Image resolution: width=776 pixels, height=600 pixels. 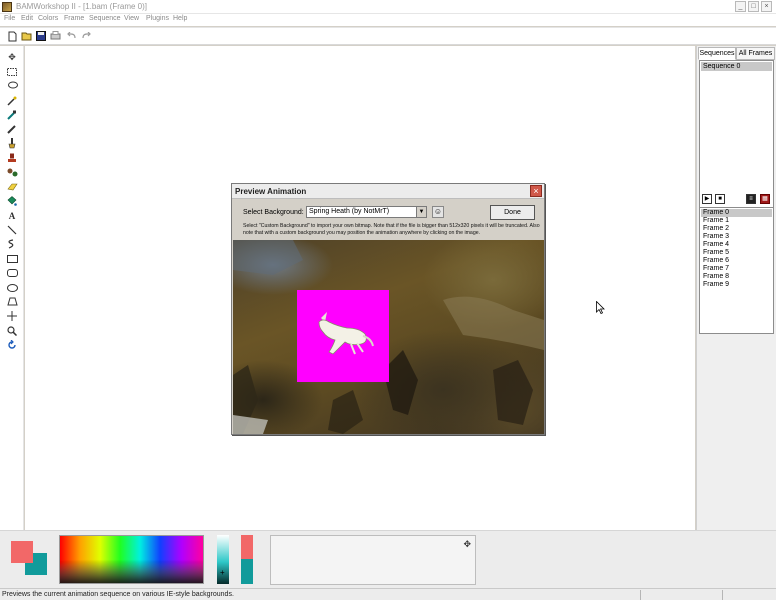 What do you see at coordinates (12, 200) in the screenshot?
I see `fill-bucket-icon` at bounding box center [12, 200].